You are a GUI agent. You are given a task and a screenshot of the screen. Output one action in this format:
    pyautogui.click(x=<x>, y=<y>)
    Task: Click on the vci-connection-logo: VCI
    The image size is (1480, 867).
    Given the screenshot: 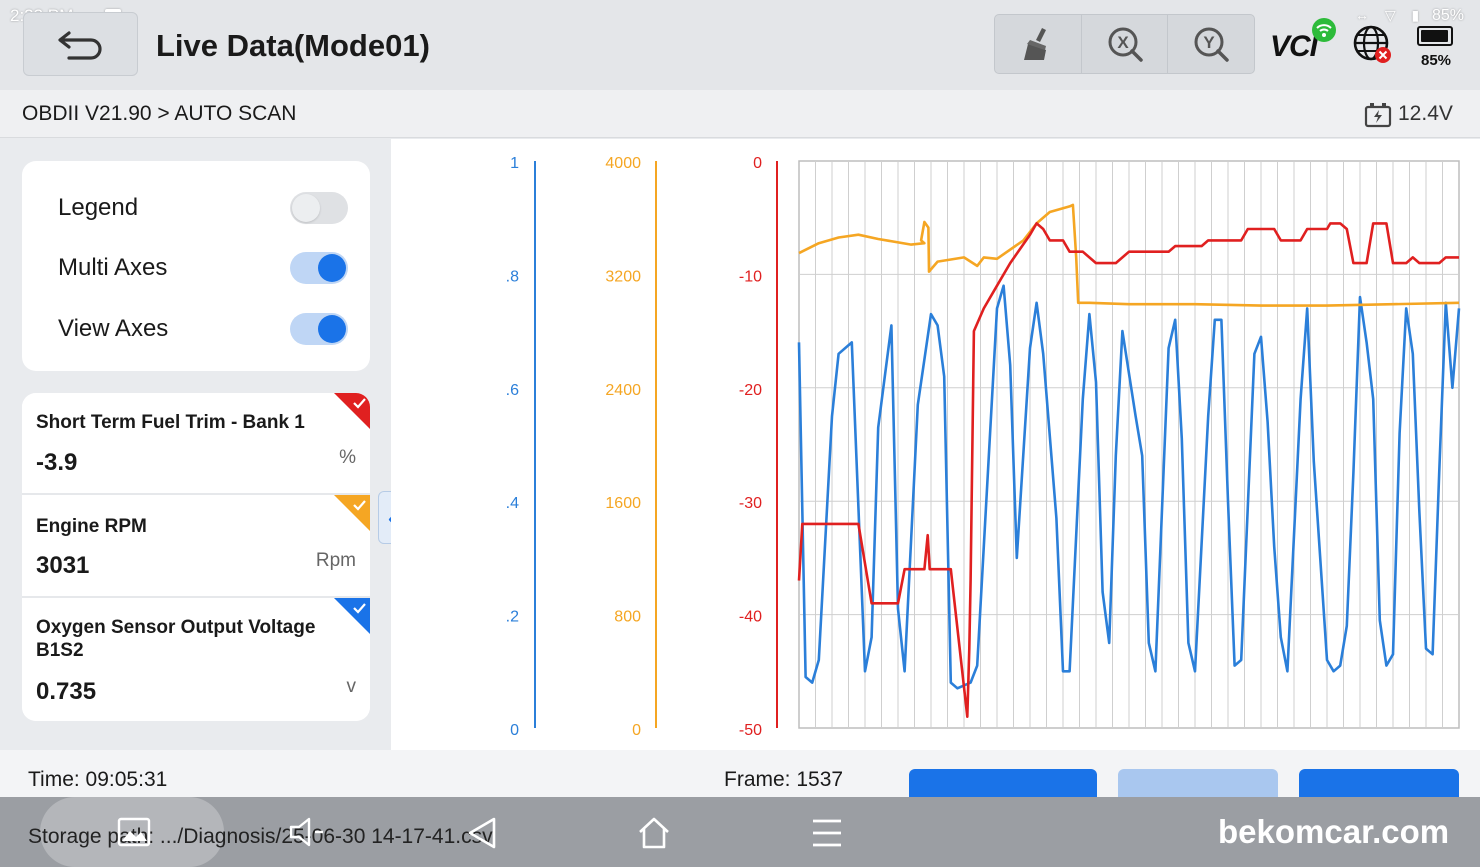 What is the action you would take?
    pyautogui.click(x=1294, y=47)
    